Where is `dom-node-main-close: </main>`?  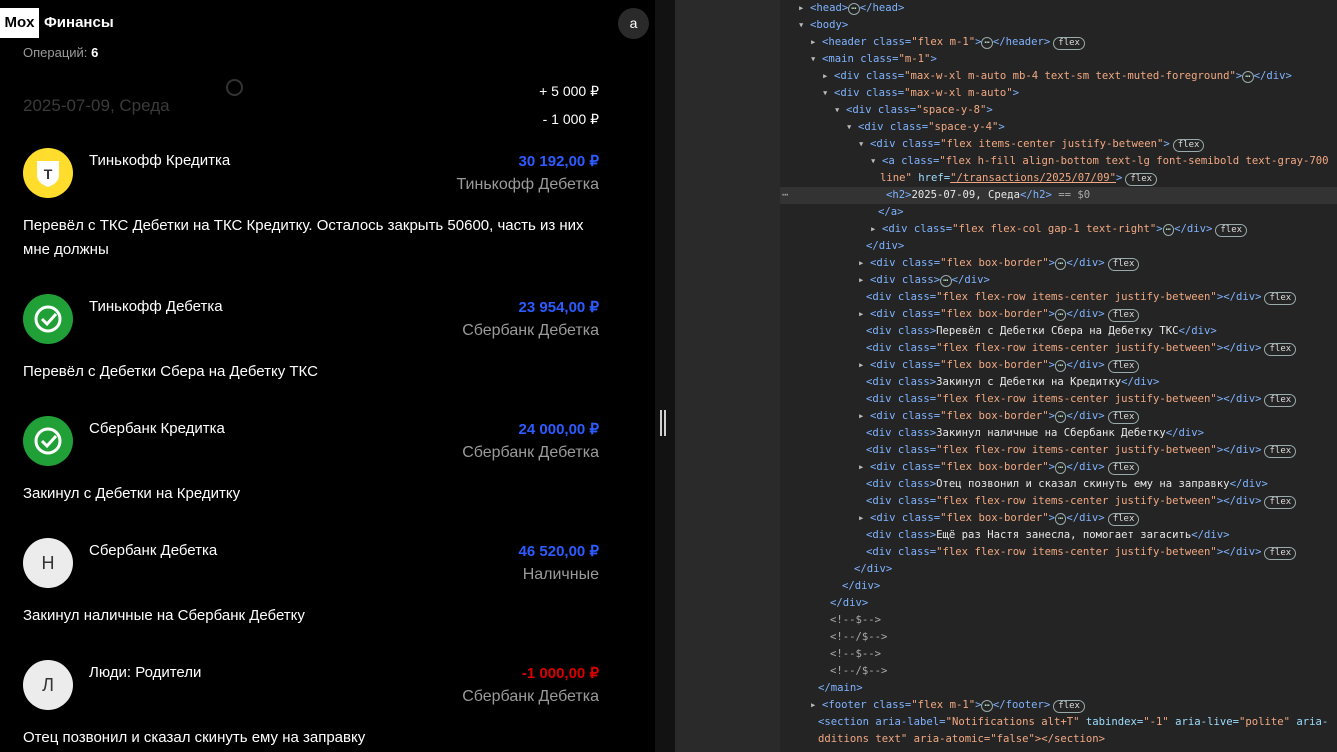
dom-node-main-close: </main> is located at coordinates (840, 688).